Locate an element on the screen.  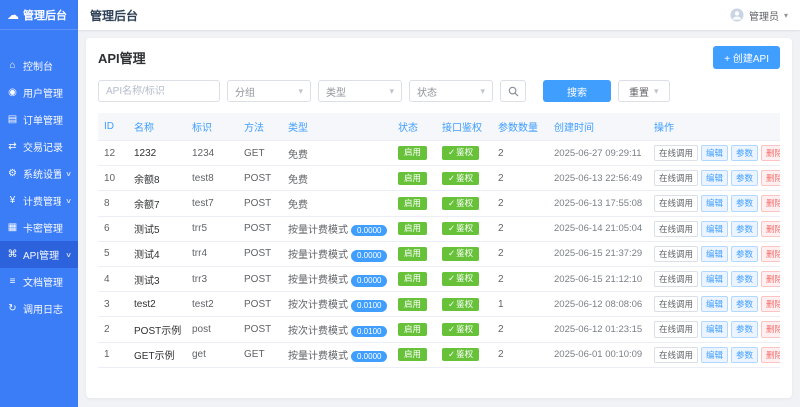
cell-created: 2025-06-01 00:10:09 is located at coordinates (598, 355).